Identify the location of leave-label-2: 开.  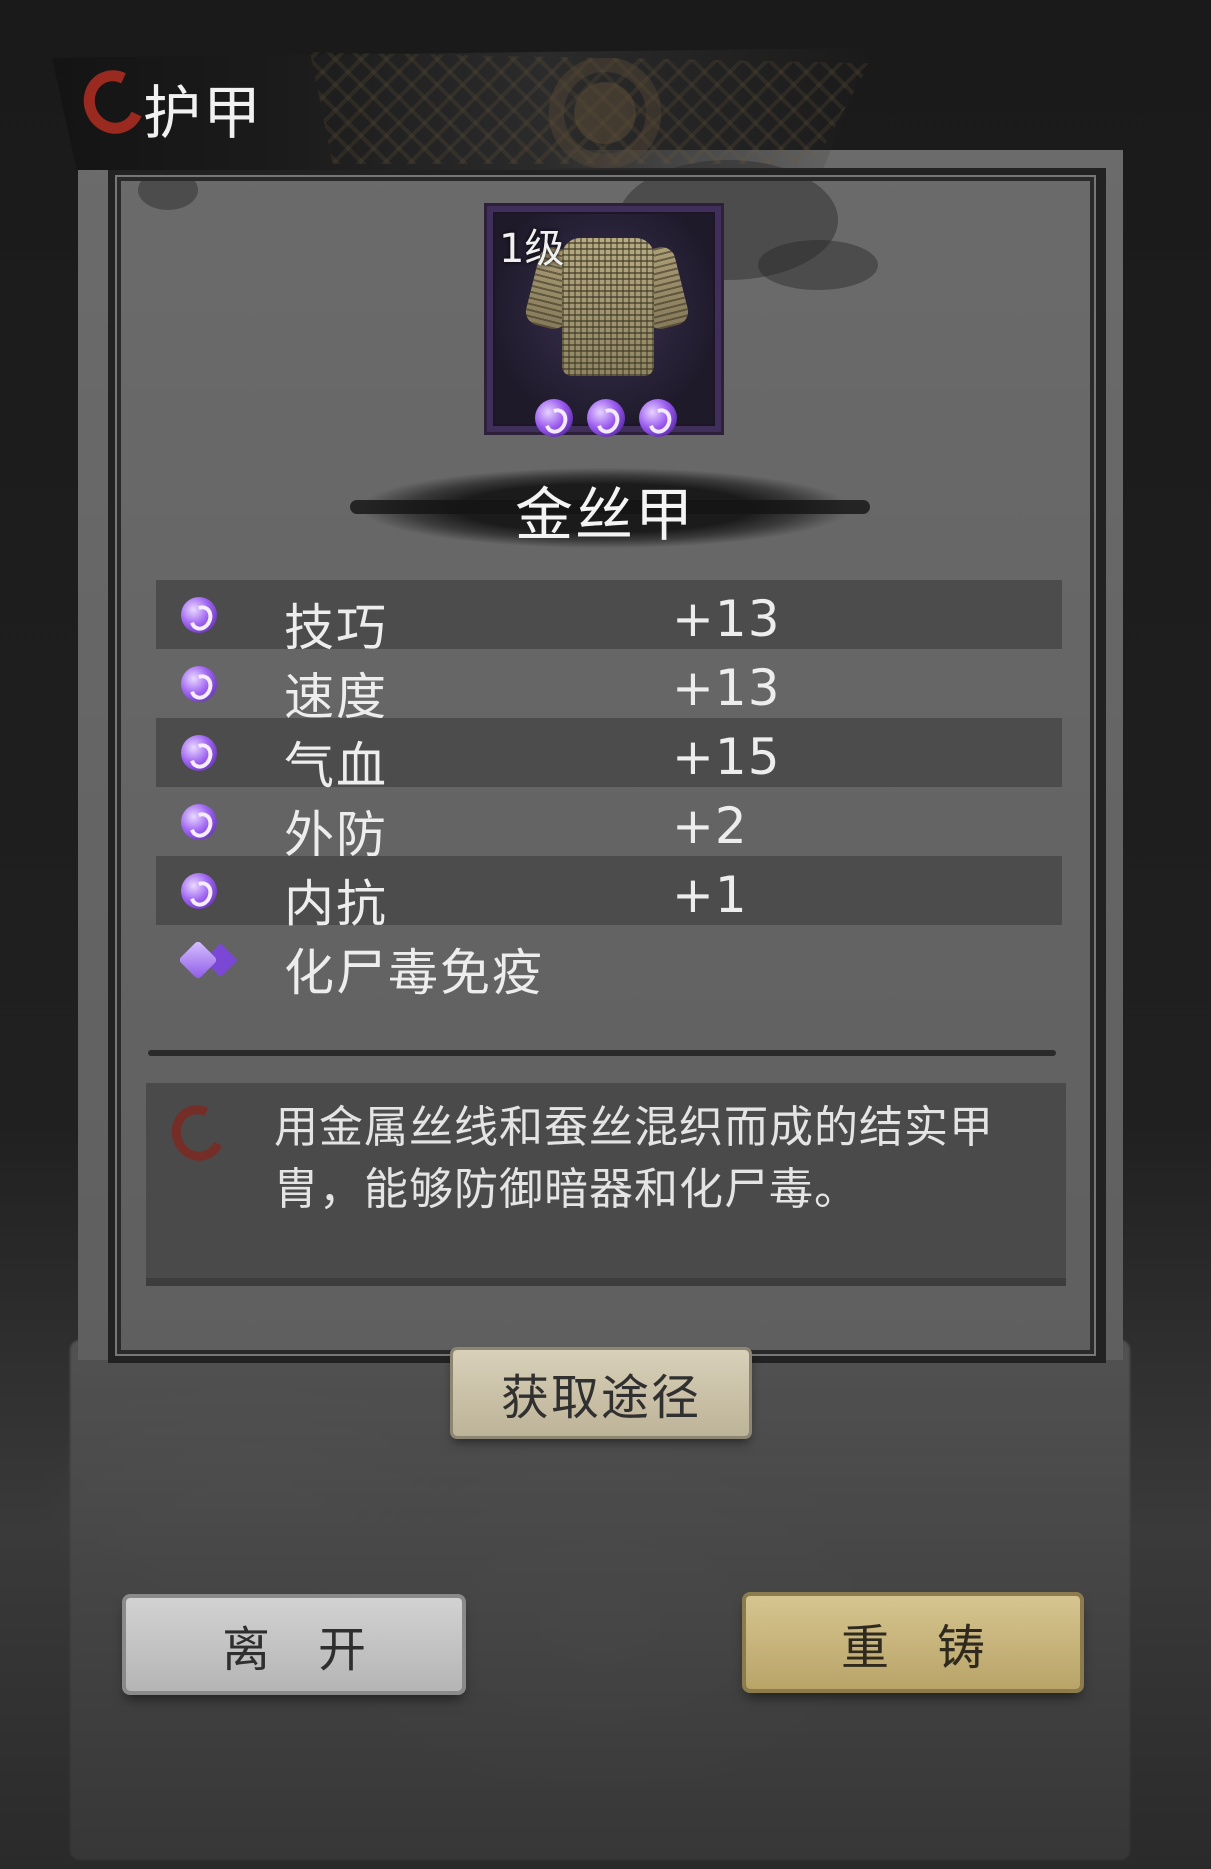
(342, 1649).